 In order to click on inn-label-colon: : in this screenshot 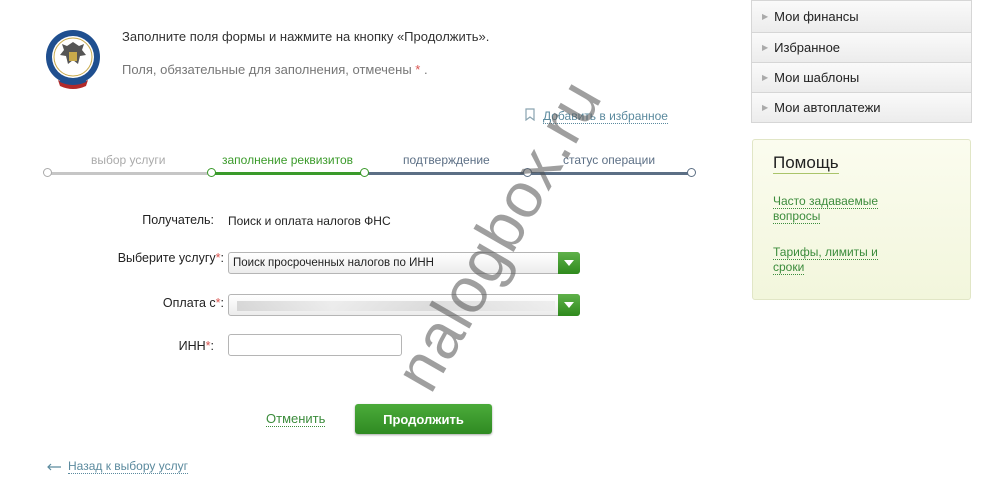, I will do `click(212, 346)`.